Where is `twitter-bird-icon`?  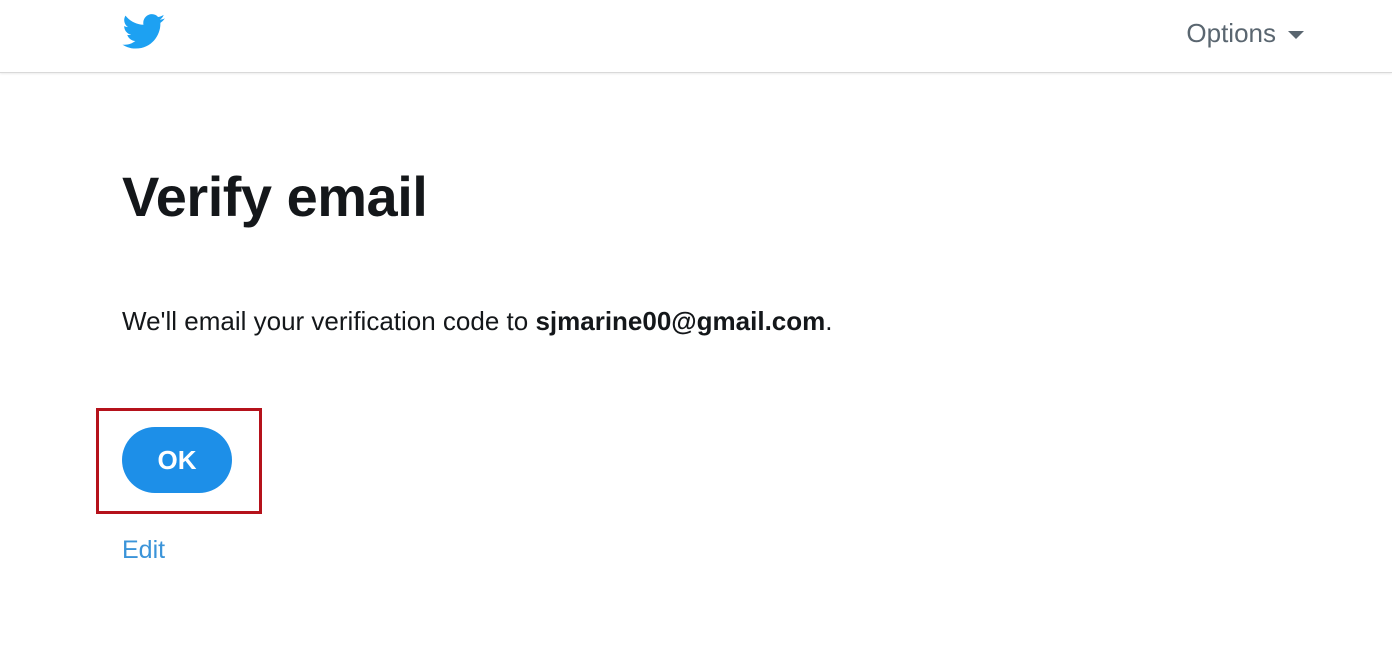 twitter-bird-icon is located at coordinates (144, 32).